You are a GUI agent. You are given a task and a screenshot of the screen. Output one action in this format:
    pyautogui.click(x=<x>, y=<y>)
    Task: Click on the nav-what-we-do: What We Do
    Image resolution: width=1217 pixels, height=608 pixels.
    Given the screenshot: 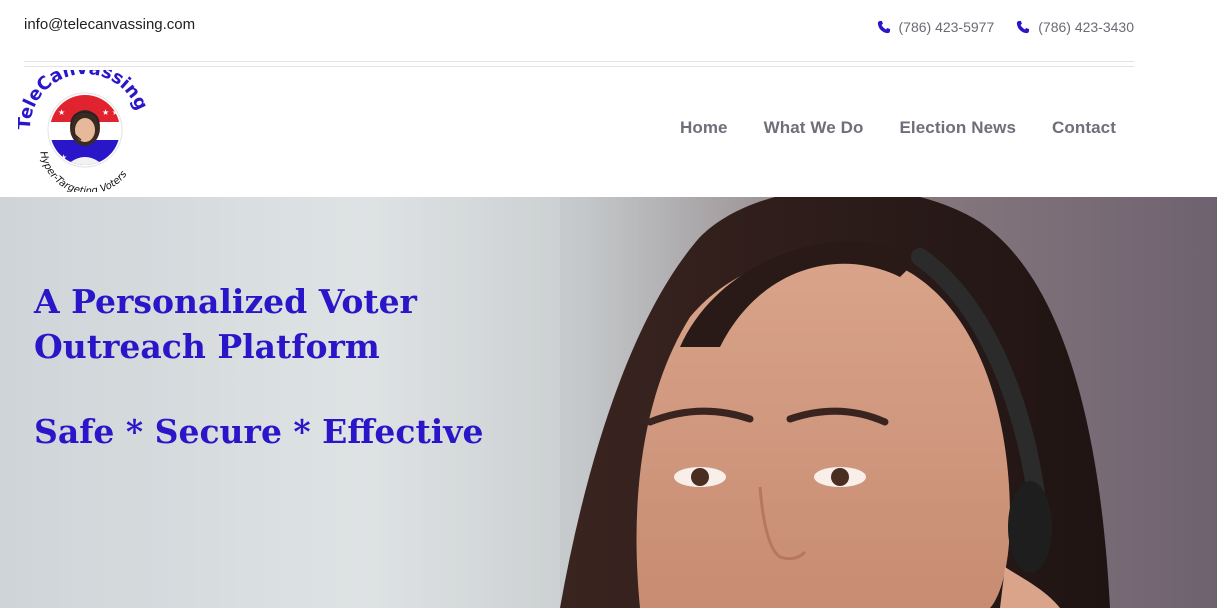 What is the action you would take?
    pyautogui.click(x=814, y=128)
    